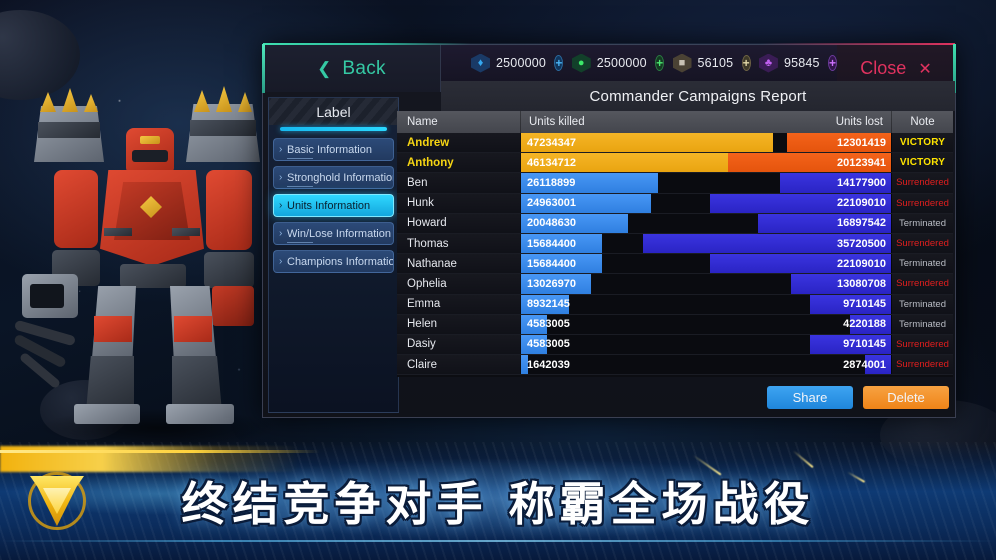 The image size is (996, 560). What do you see at coordinates (810, 397) in the screenshot?
I see `share-button: Share` at bounding box center [810, 397].